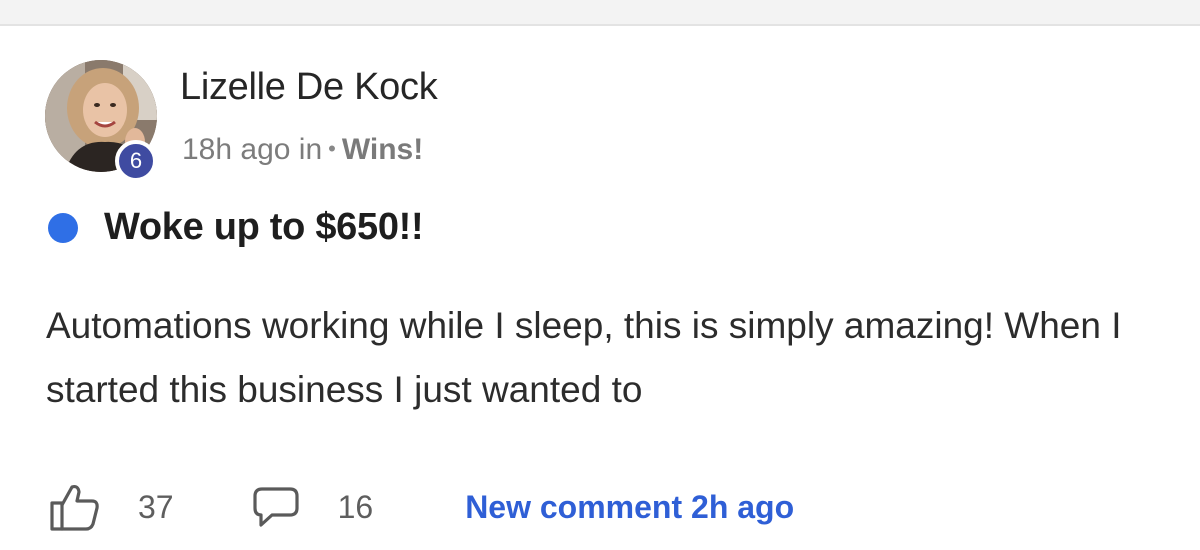 Image resolution: width=1200 pixels, height=550 pixels. I want to click on post-title: Woke up to $650!!, so click(264, 227).